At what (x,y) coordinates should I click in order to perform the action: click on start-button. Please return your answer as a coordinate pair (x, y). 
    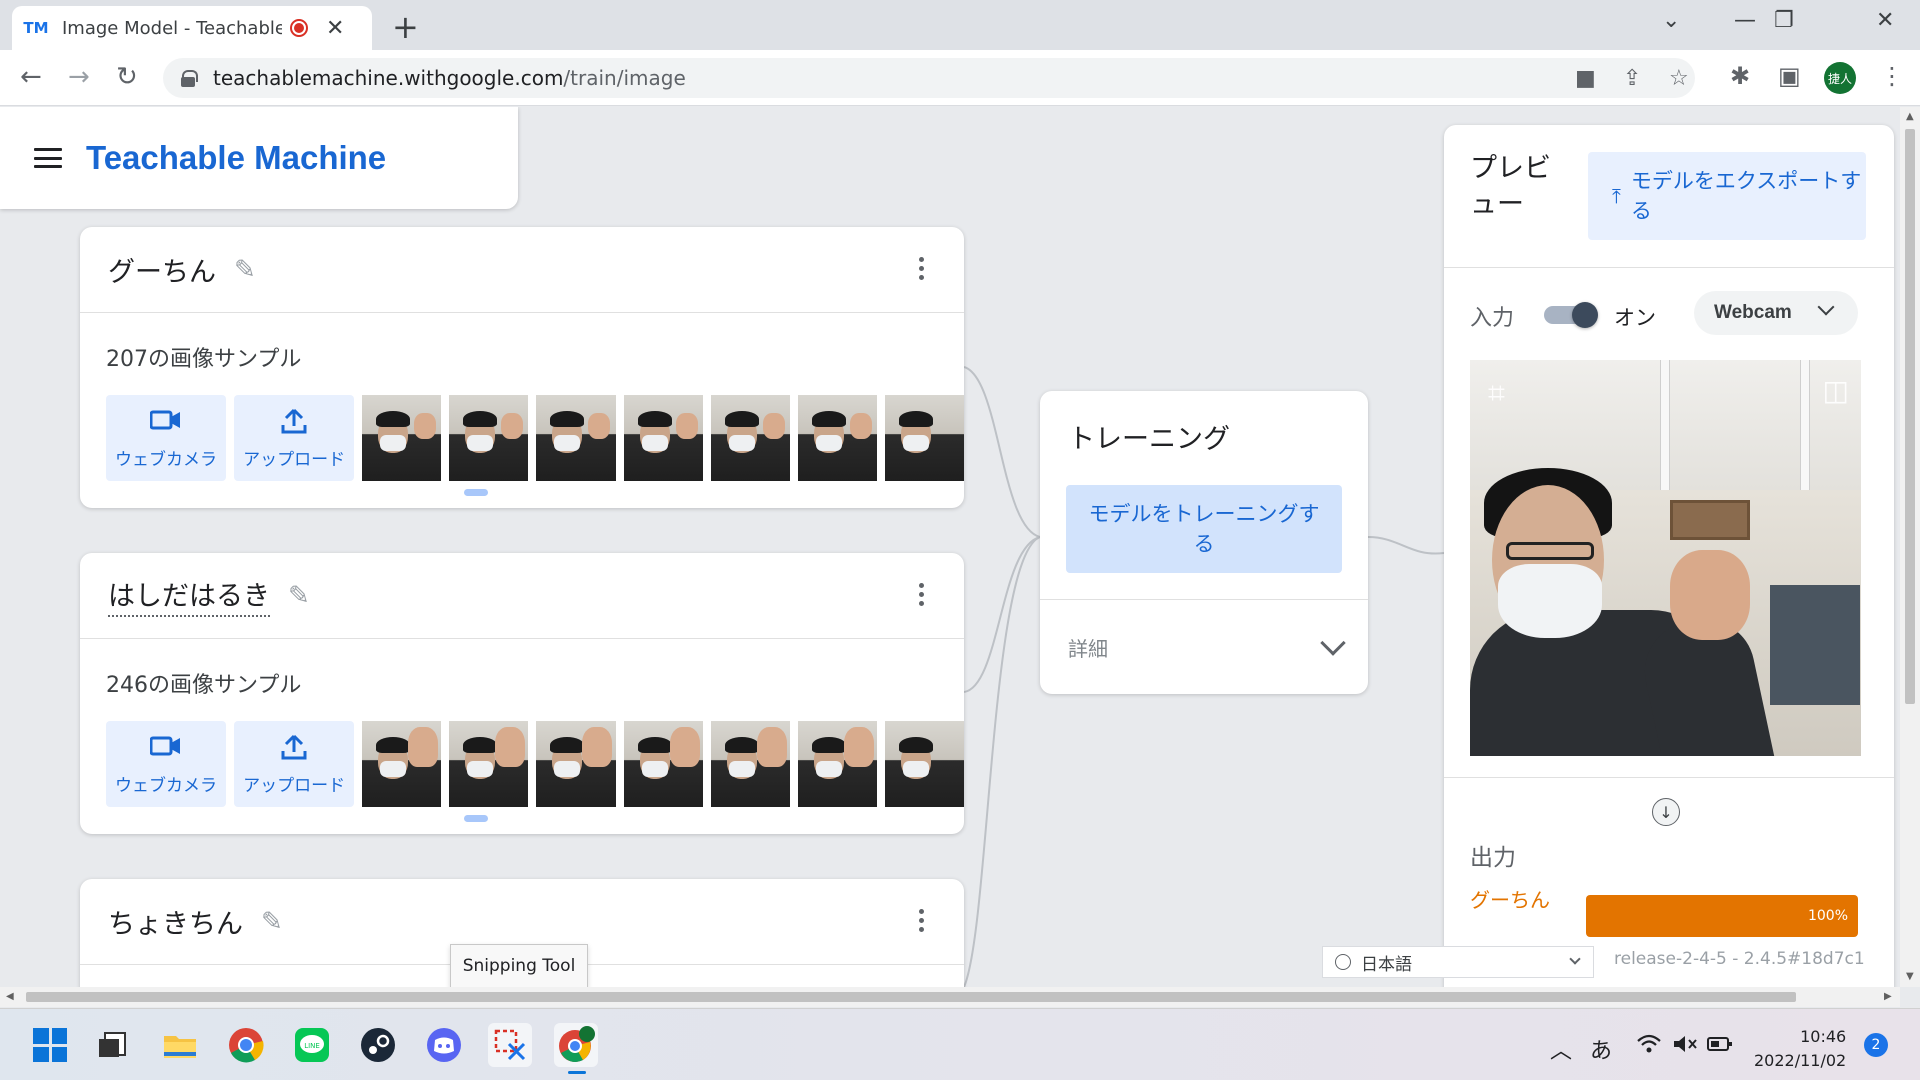
    Looking at the image, I should click on (50, 1045).